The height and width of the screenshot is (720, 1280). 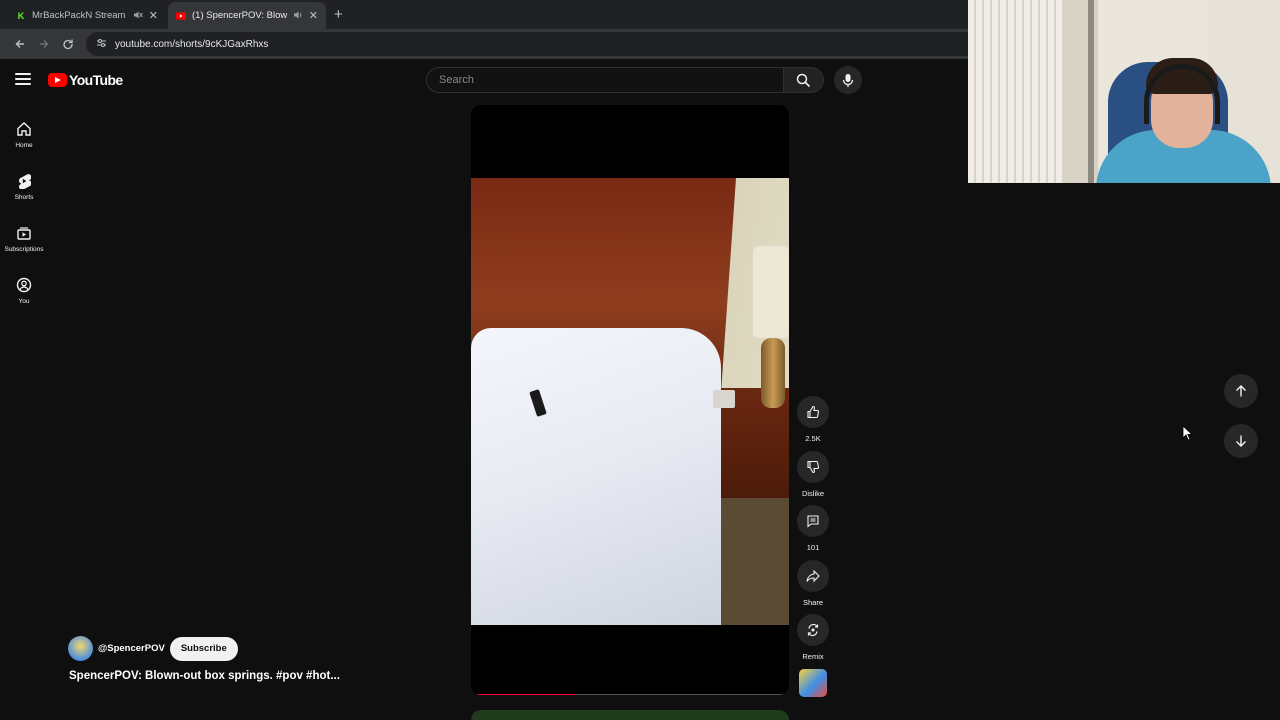 I want to click on tab-title: (1) SpencerPOV: Blown-out, so click(x=239, y=15).